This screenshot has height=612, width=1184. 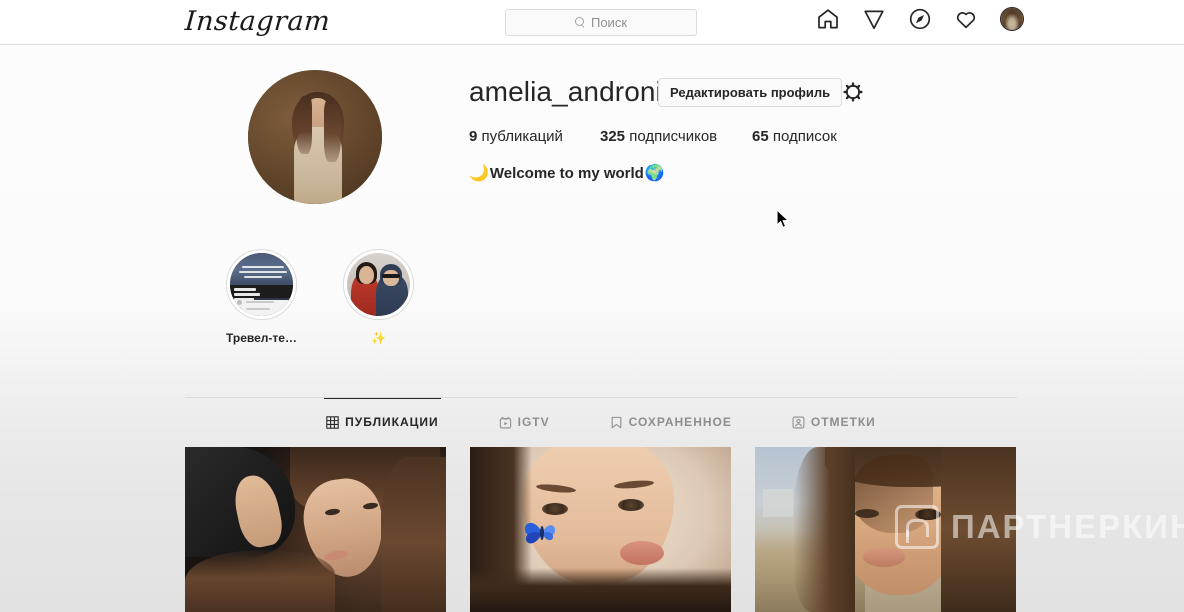 I want to click on grid-icon, so click(x=332, y=422).